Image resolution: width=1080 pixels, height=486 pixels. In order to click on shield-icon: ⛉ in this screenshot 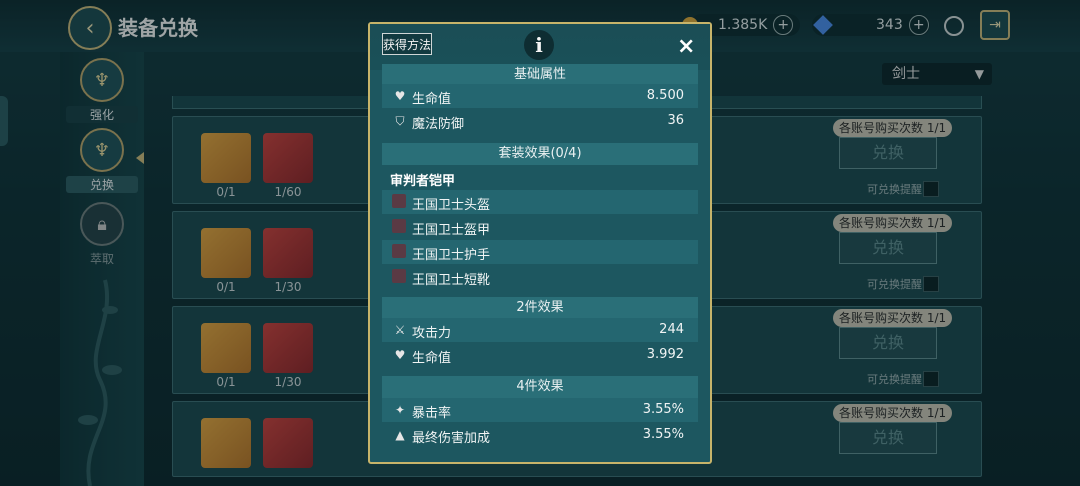, I will do `click(400, 121)`.